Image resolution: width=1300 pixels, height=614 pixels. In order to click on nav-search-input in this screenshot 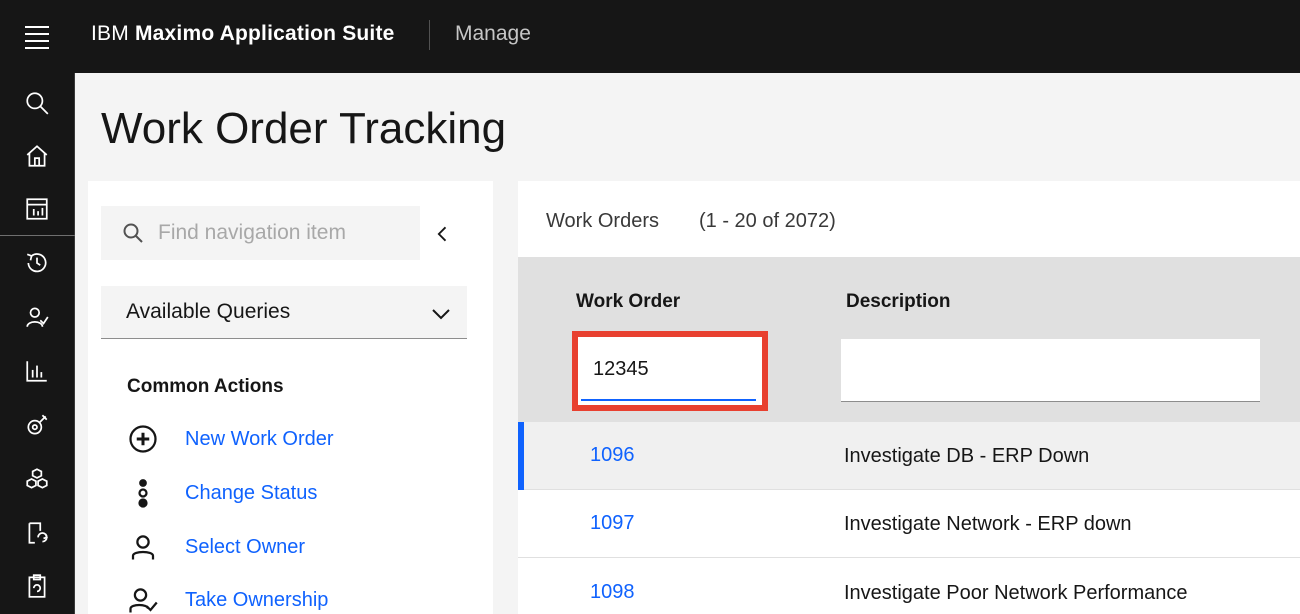, I will do `click(283, 233)`.